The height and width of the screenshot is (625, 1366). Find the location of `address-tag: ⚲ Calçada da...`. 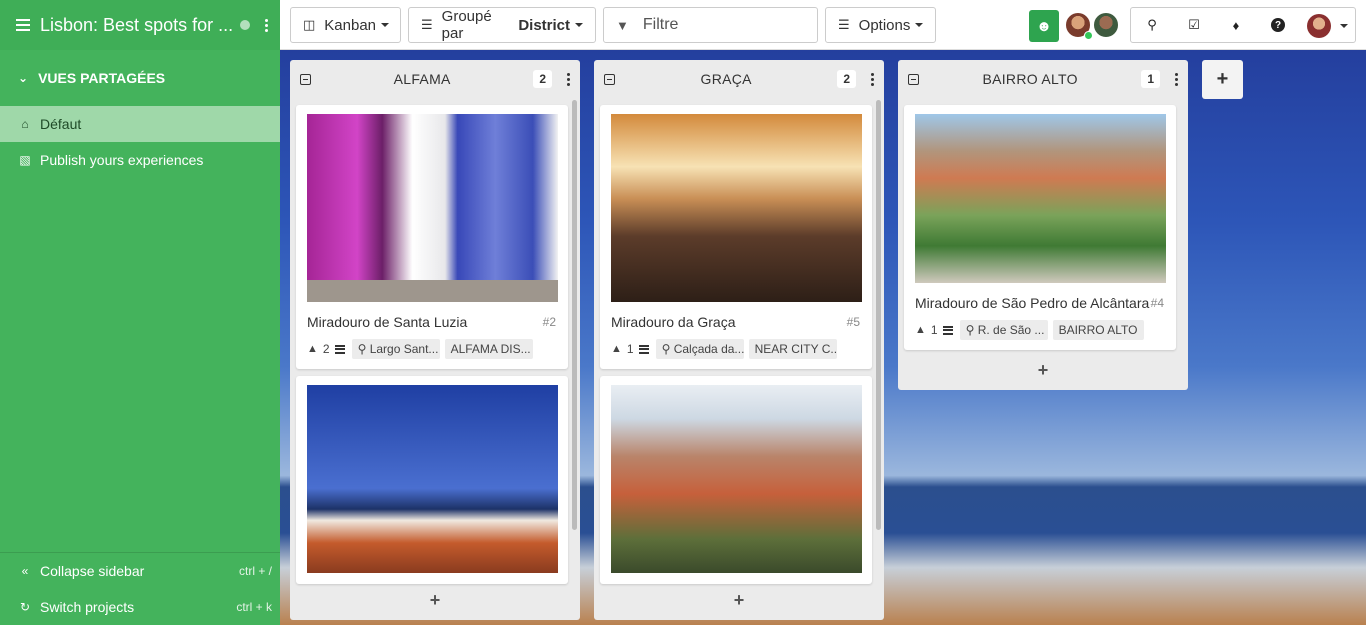

address-tag: ⚲ Calçada da... is located at coordinates (699, 349).